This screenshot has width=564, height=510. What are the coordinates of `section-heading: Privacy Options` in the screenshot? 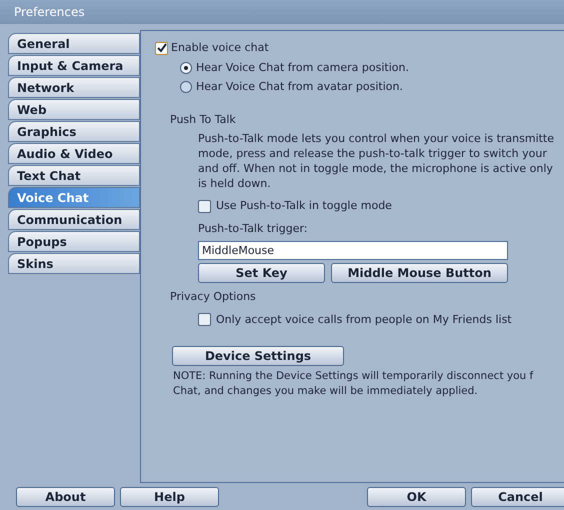 It's located at (213, 297).